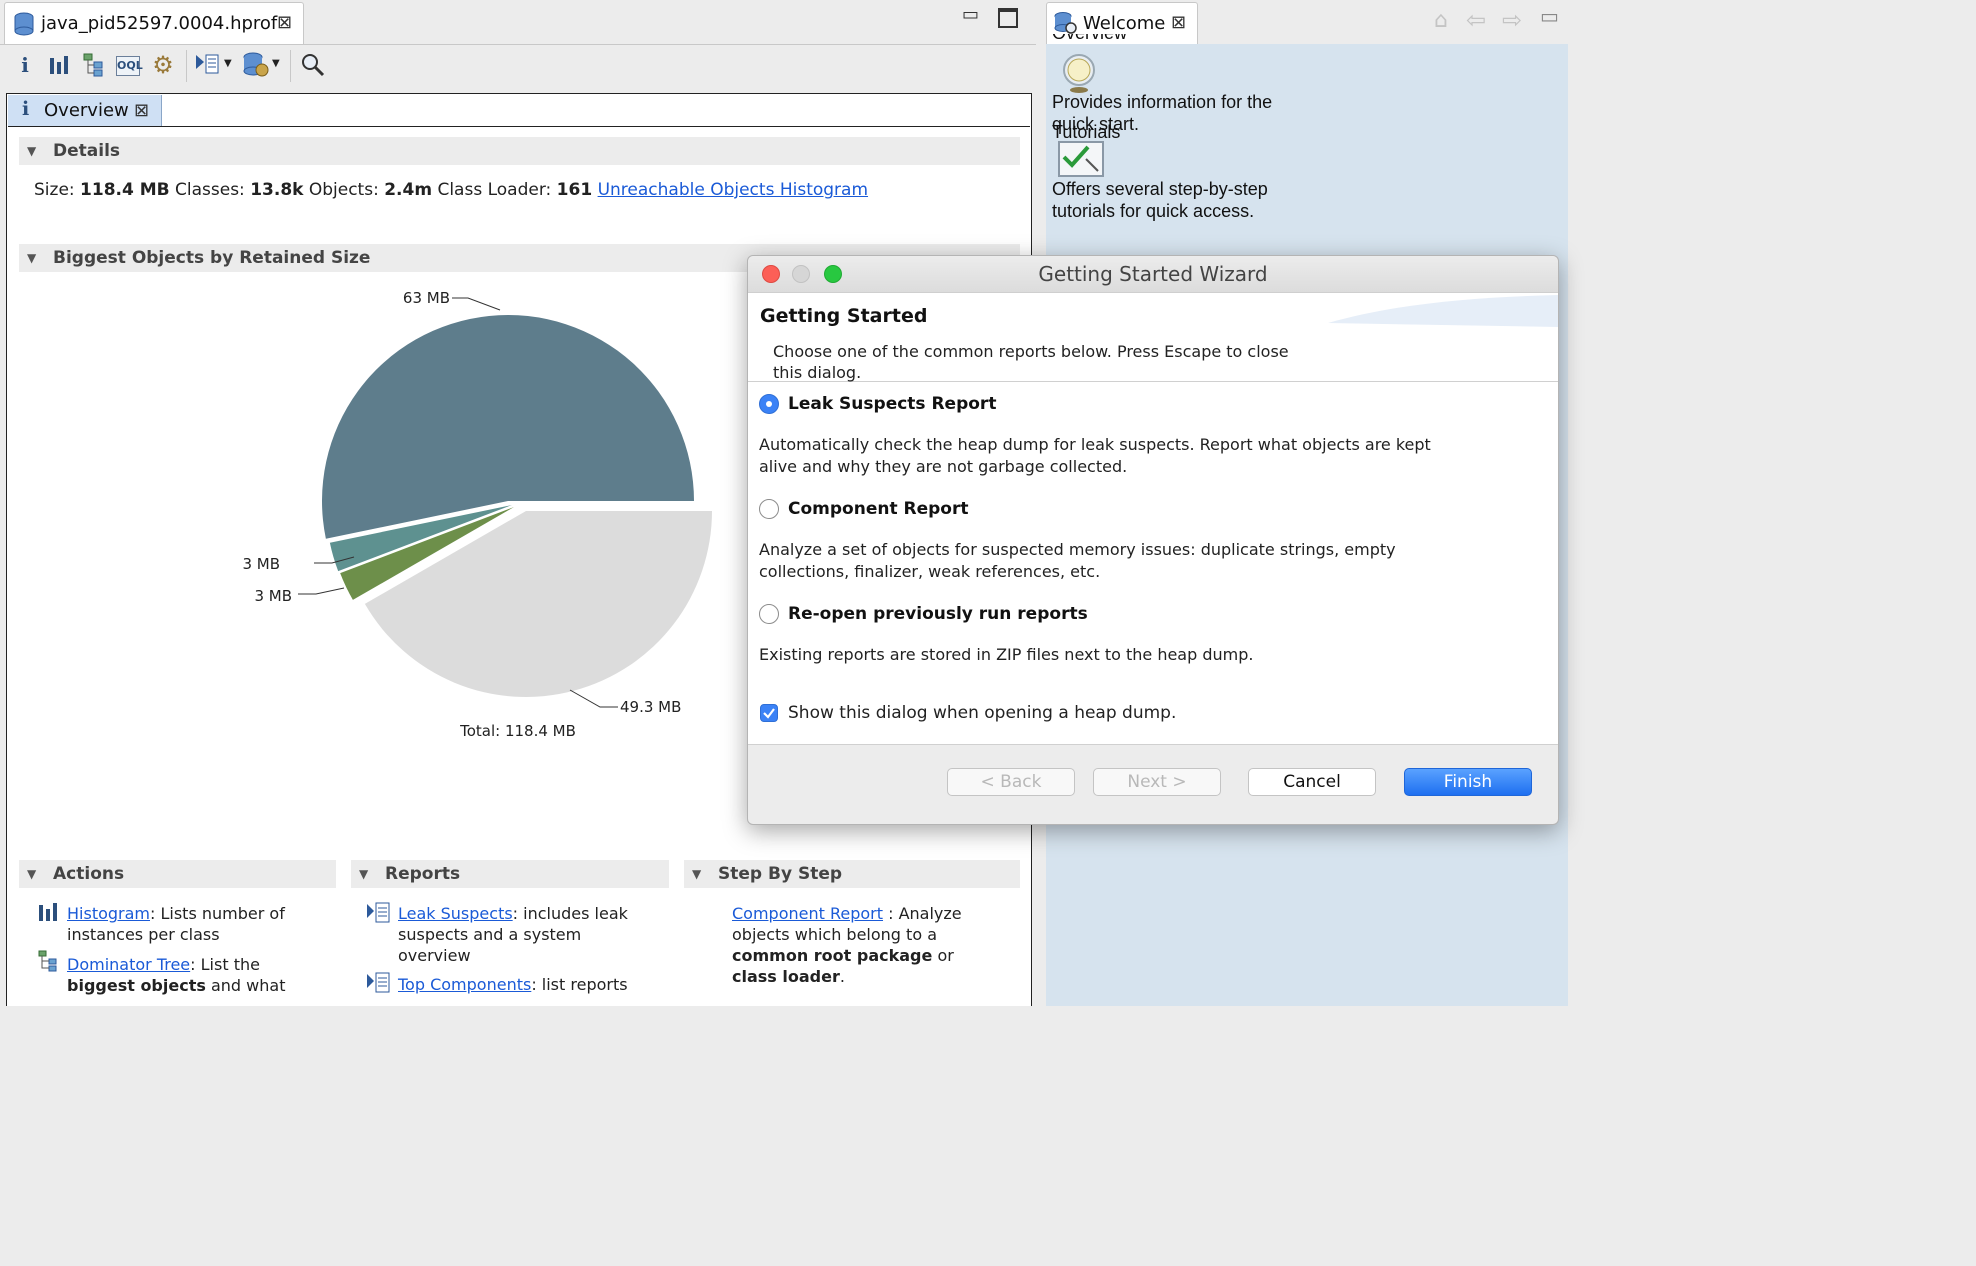 This screenshot has height=1266, width=1976. I want to click on step-text-bold: class loader, so click(786, 976).